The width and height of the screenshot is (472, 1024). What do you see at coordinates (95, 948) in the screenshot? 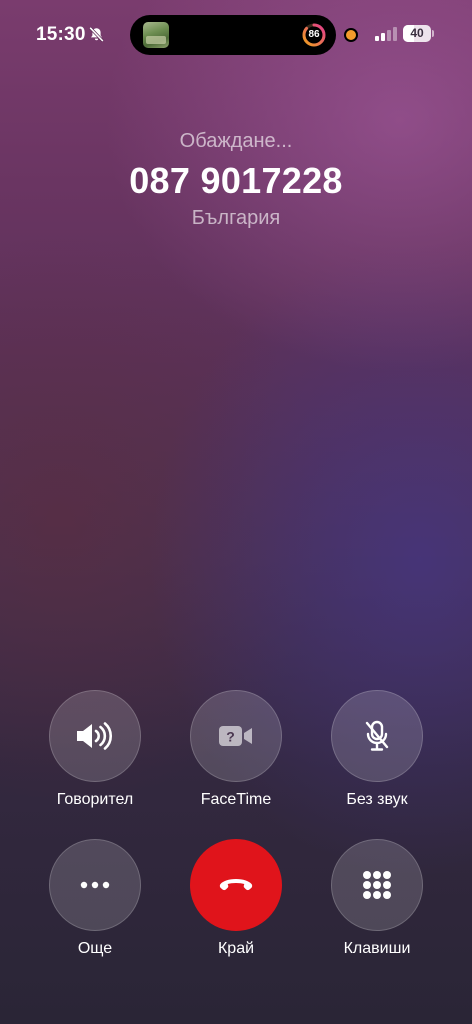
I see `more-label: Още` at bounding box center [95, 948].